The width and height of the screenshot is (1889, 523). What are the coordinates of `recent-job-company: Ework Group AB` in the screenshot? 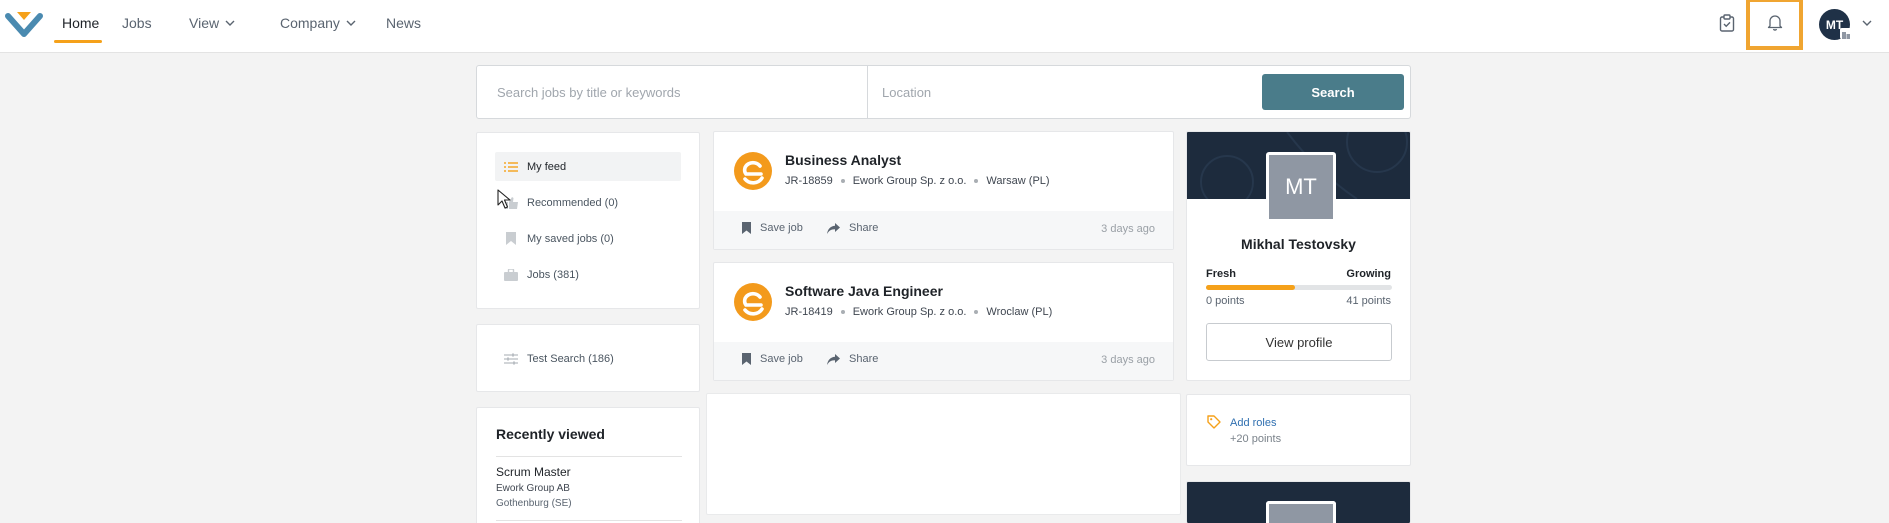 It's located at (533, 488).